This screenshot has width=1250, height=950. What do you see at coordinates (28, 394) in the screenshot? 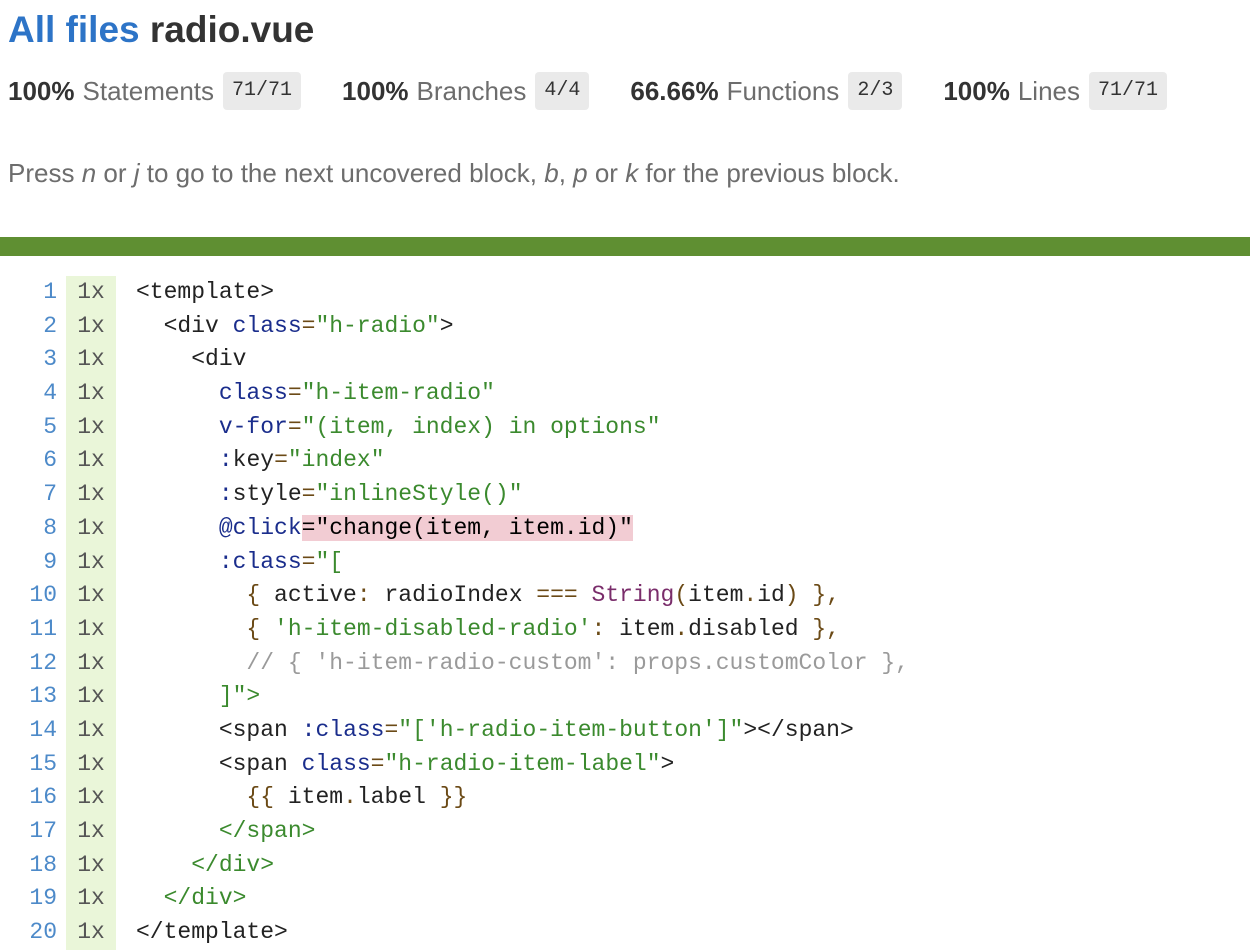
I see `line-number-link: 4` at bounding box center [28, 394].